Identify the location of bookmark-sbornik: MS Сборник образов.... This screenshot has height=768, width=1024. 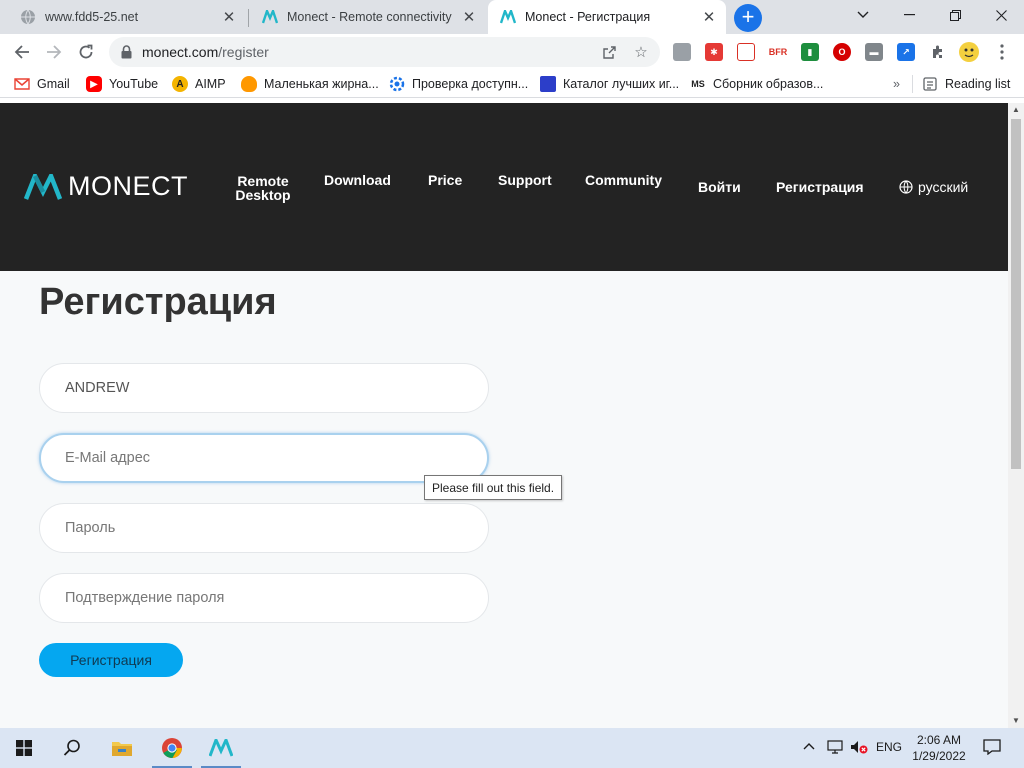
(756, 84).